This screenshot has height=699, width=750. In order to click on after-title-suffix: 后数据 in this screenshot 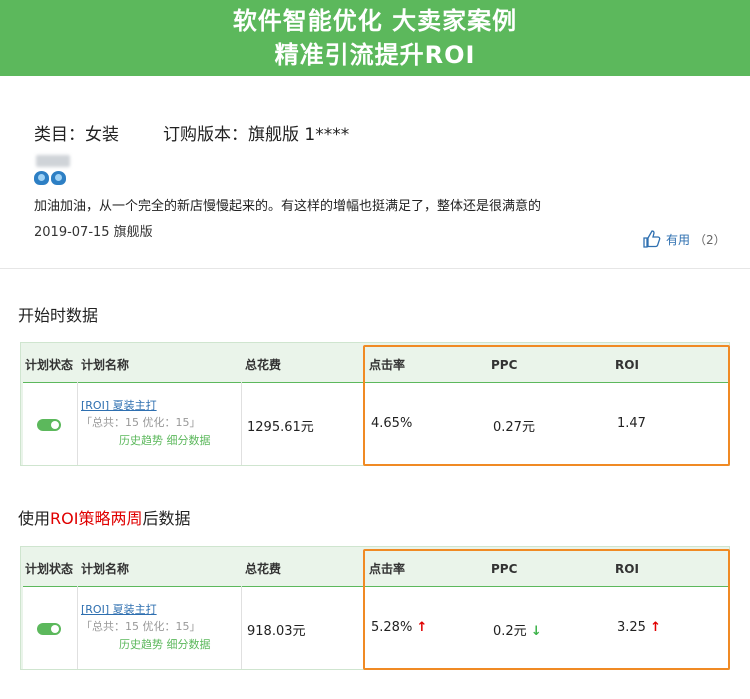, I will do `click(166, 518)`.